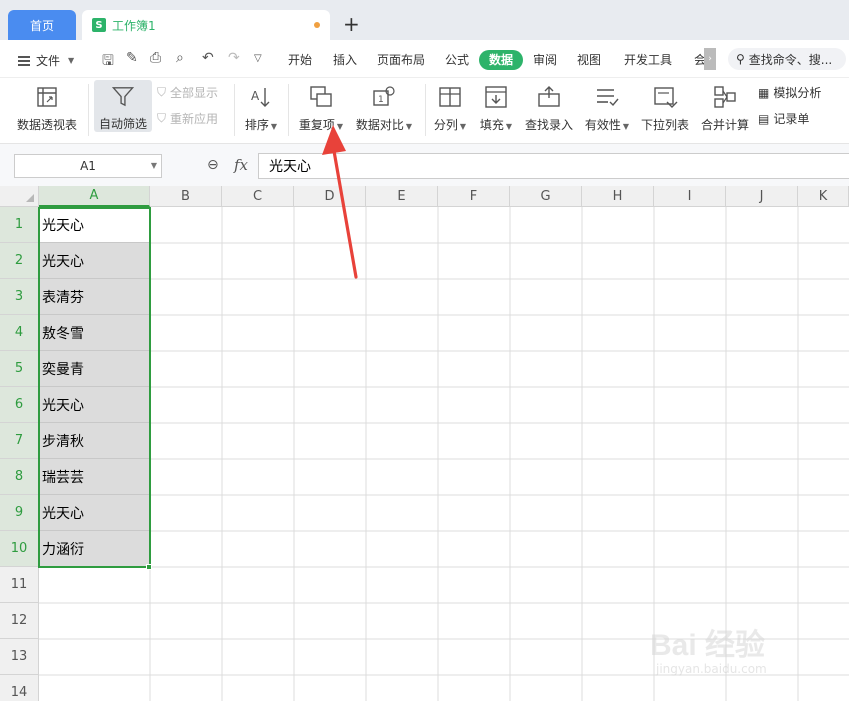 The width and height of the screenshot is (849, 701). What do you see at coordinates (501, 60) in the screenshot?
I see `tab-data: 数据` at bounding box center [501, 60].